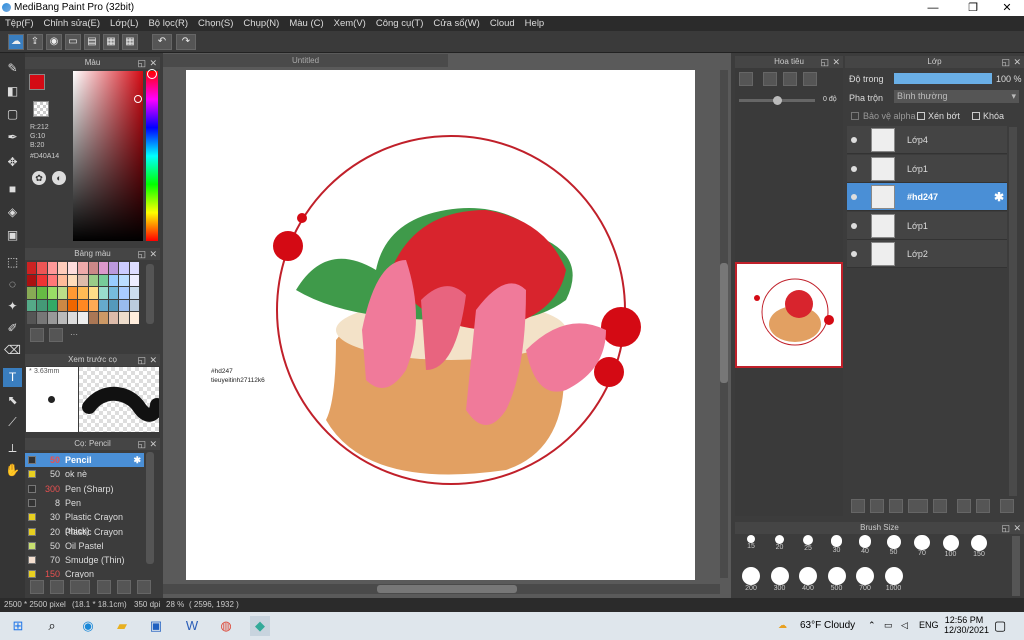 This screenshot has height=640, width=1024. Describe the element at coordinates (73, 42) in the screenshot. I see `chat-icon: ▭` at that location.